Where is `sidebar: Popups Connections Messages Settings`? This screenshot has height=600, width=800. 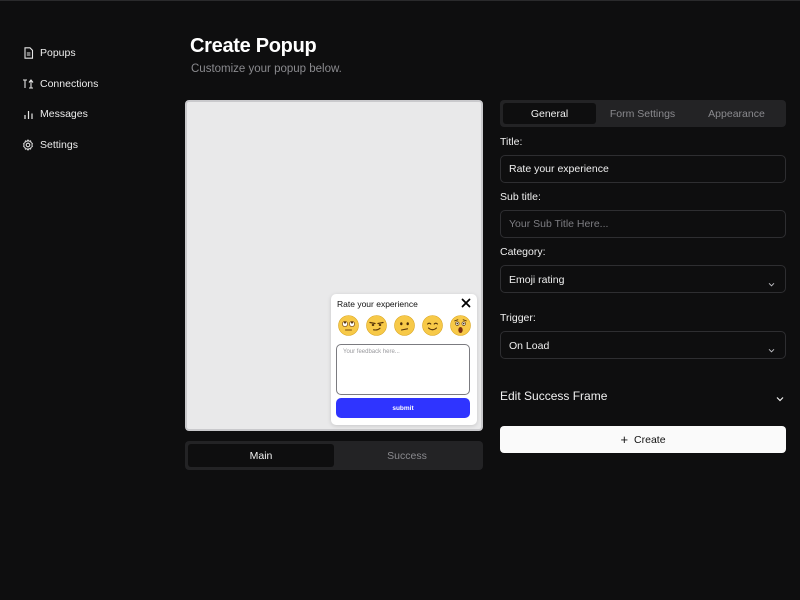 sidebar: Popups Connections Messages Settings is located at coordinates (97, 99).